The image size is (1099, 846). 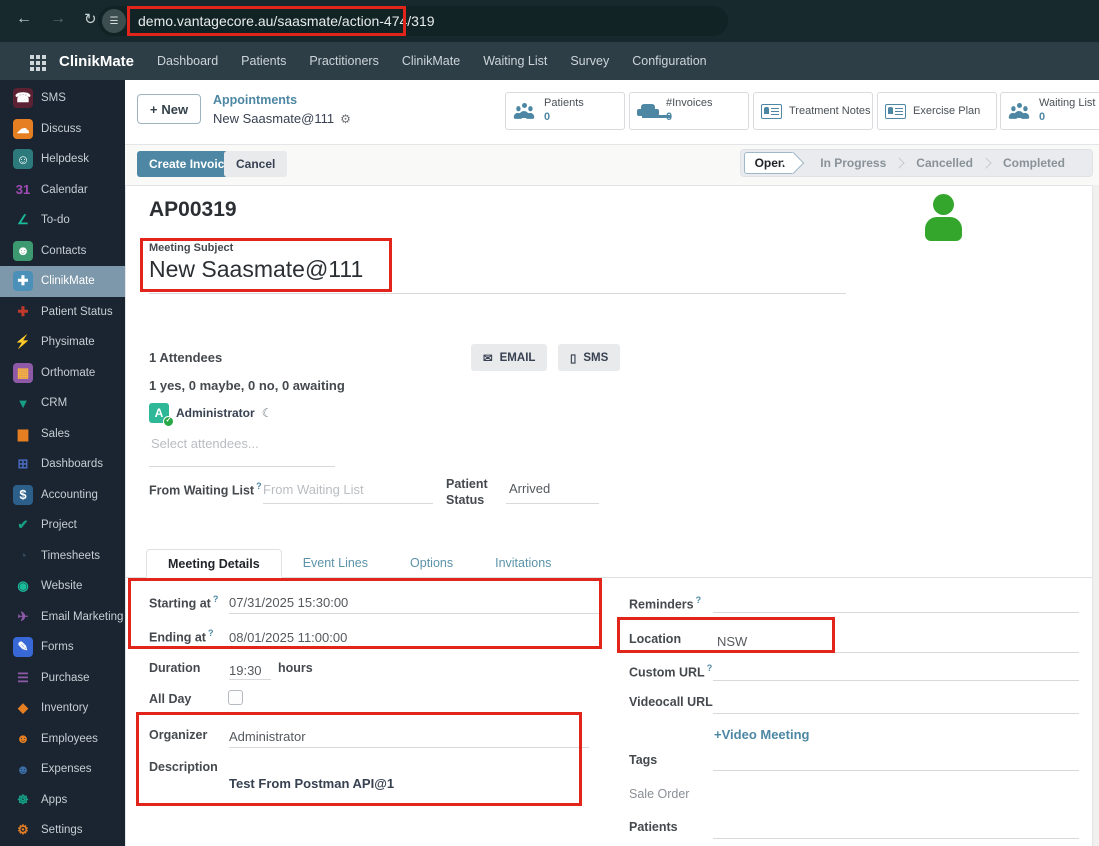 What do you see at coordinates (58, 19) in the screenshot?
I see `forward-icon: →` at bounding box center [58, 19].